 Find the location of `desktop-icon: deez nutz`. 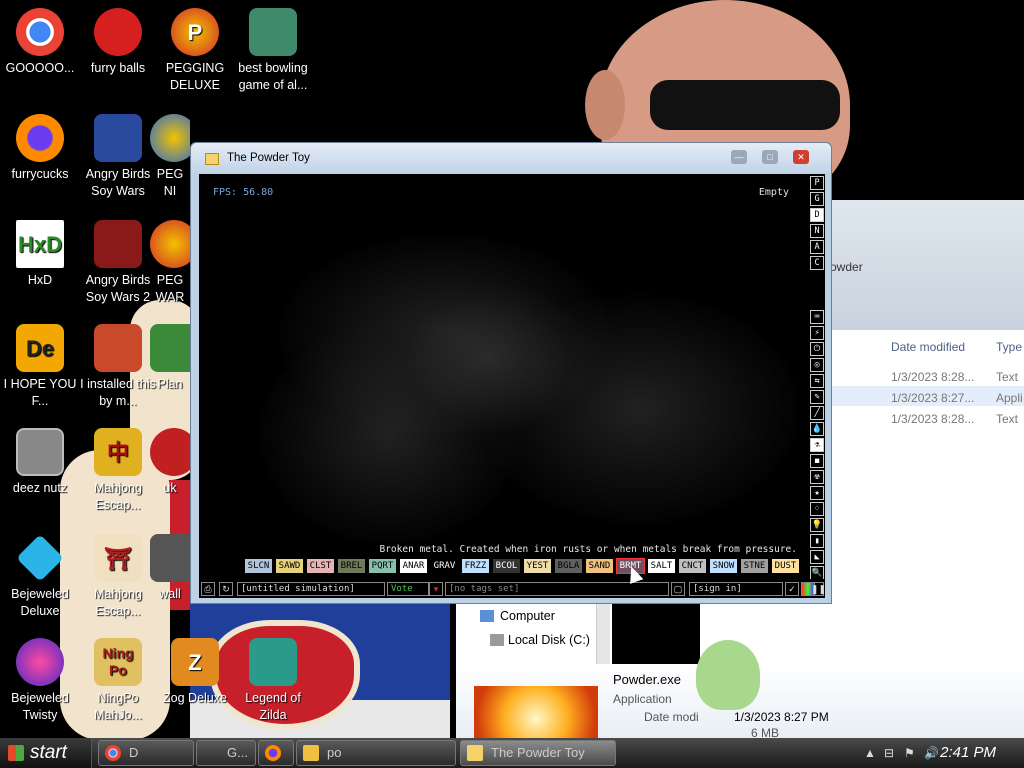

desktop-icon: deez nutz is located at coordinates (40, 462).